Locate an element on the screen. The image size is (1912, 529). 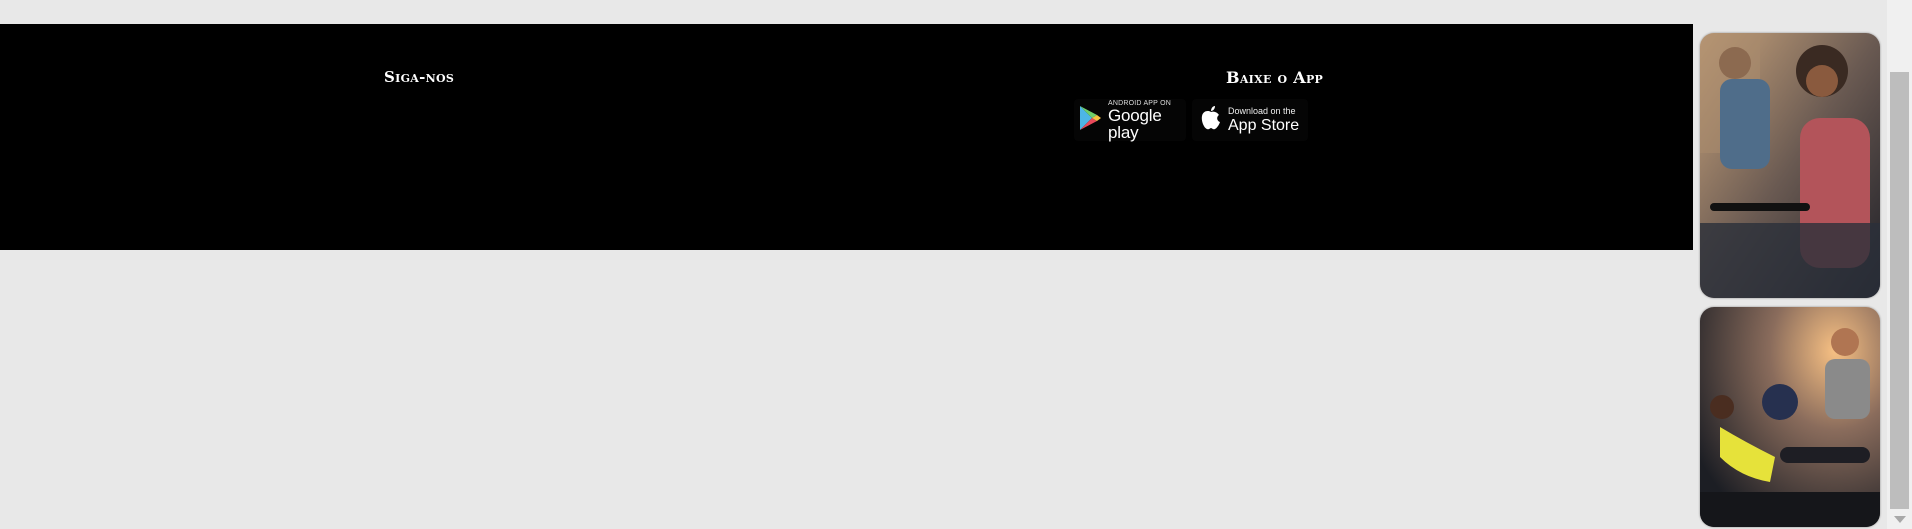
google-play-badge: ANDROID APP ON Google play is located at coordinates (1130, 120).